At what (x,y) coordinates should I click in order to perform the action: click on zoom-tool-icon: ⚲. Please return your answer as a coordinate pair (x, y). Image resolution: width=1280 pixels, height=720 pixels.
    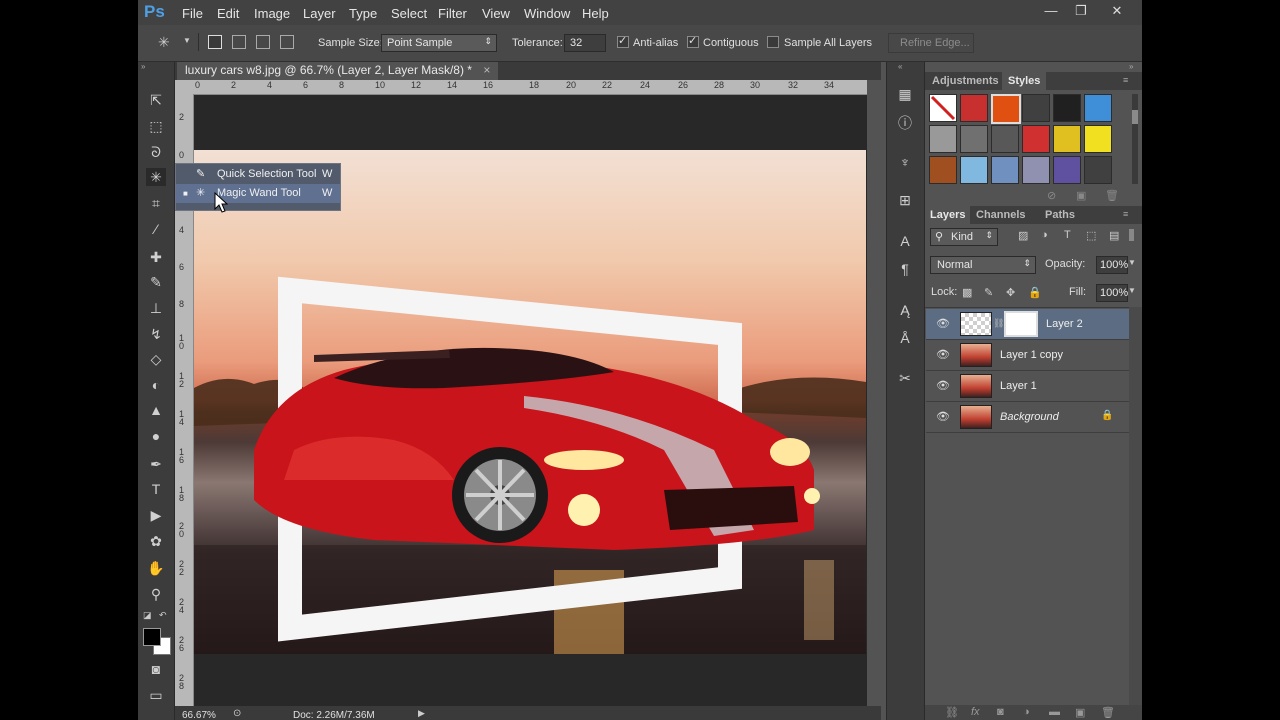
    Looking at the image, I should click on (156, 594).